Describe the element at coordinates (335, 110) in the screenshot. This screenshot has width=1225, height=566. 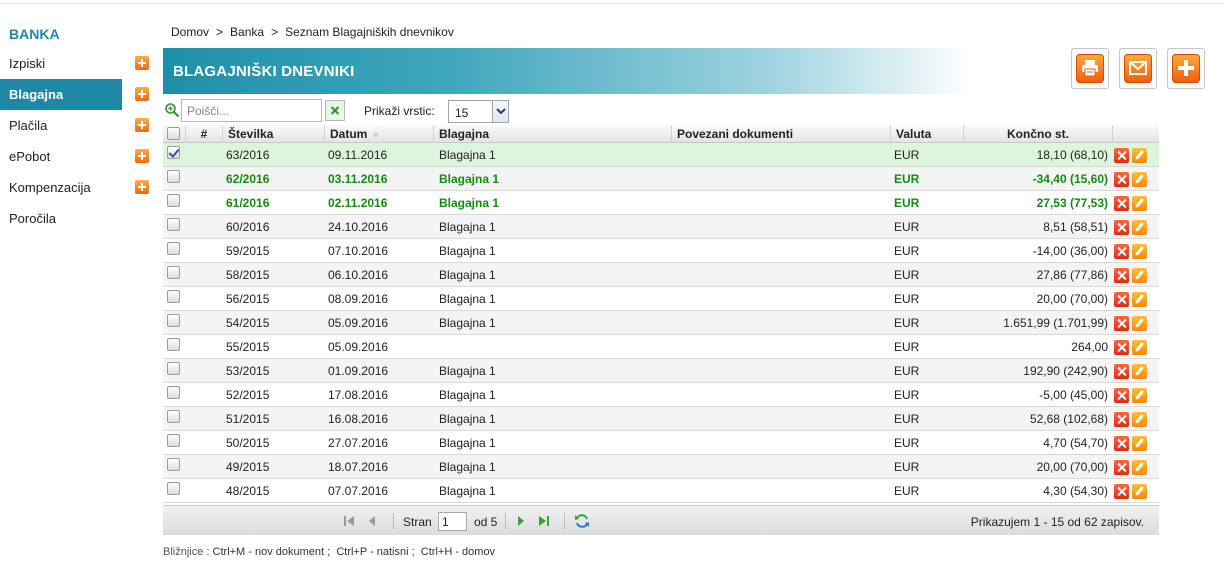
I see `clear-search-button` at that location.